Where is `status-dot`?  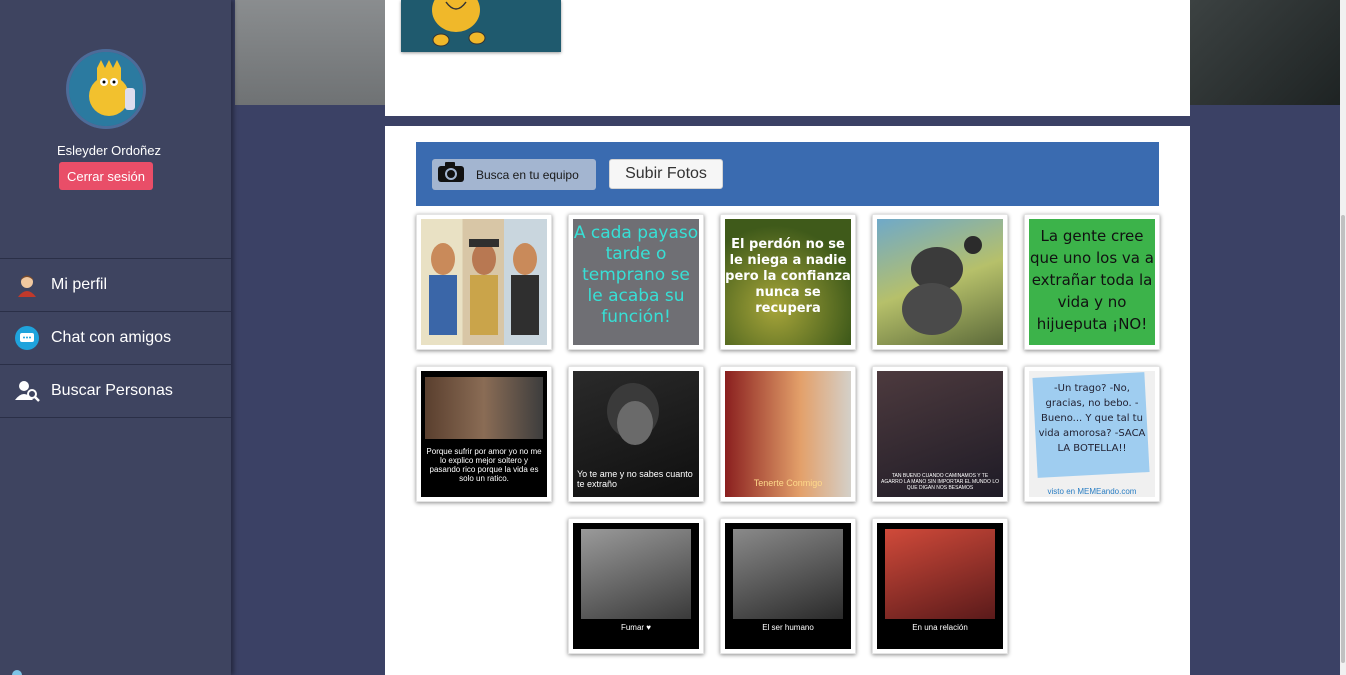
status-dot is located at coordinates (17, 672).